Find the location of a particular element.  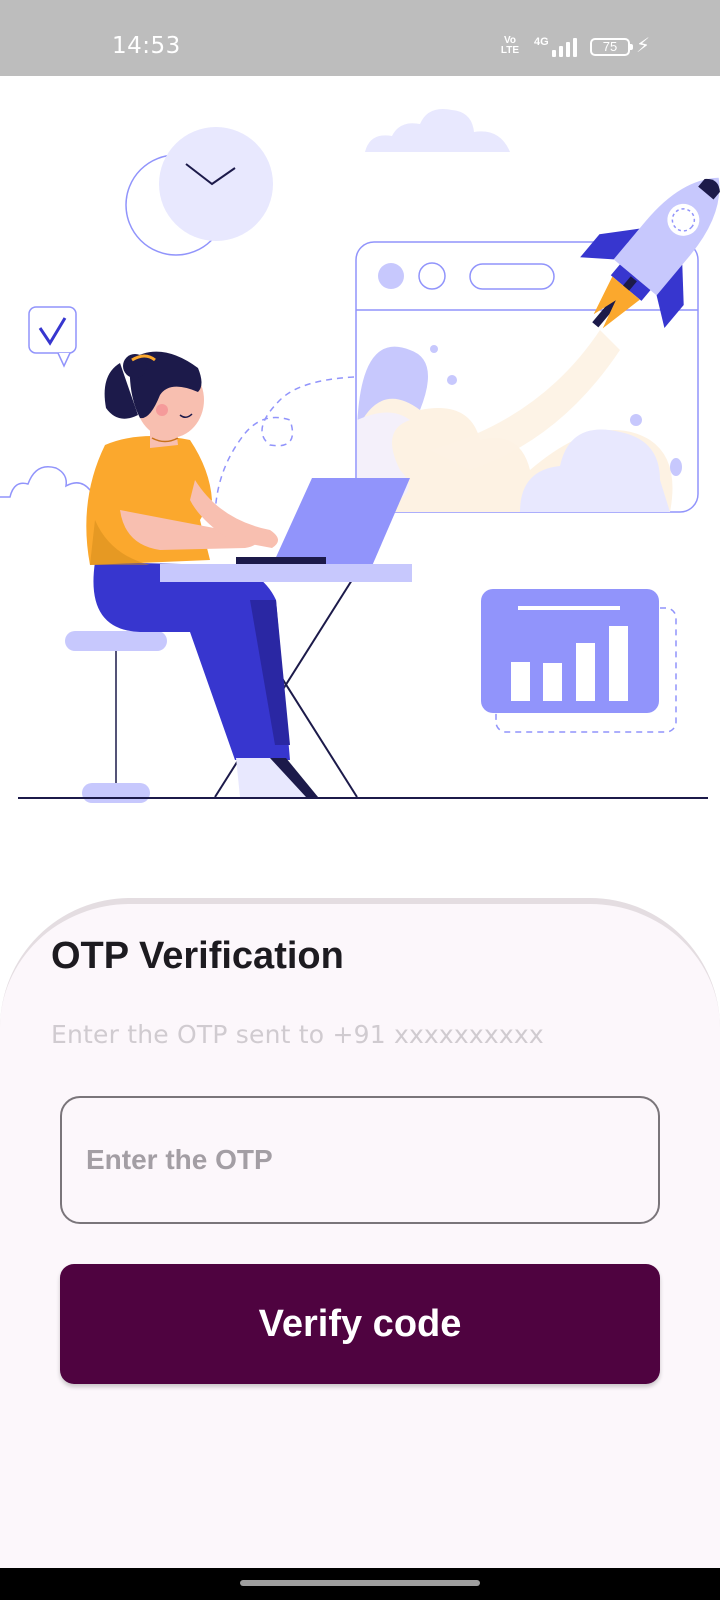

system-nav-bar is located at coordinates (360, 1584).